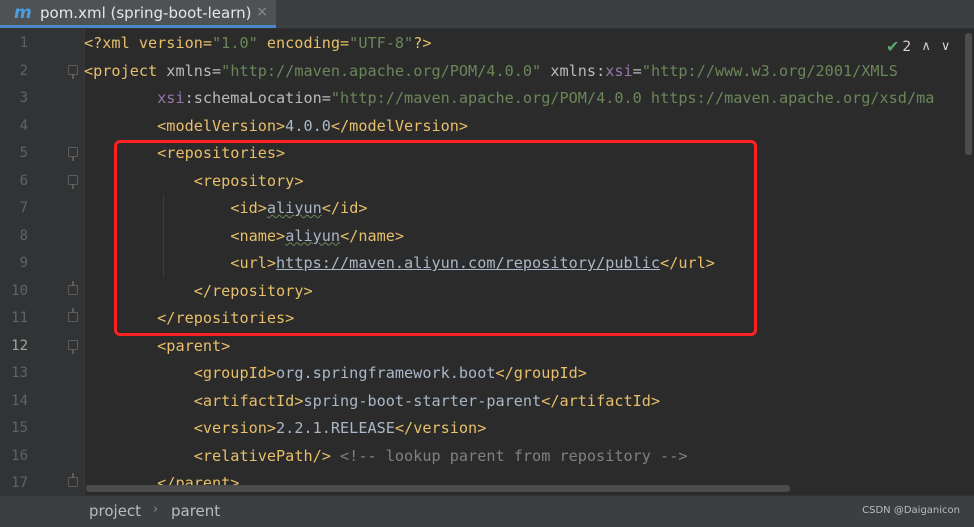  I want to click on attr-name: xmlns=, so click(194, 70).